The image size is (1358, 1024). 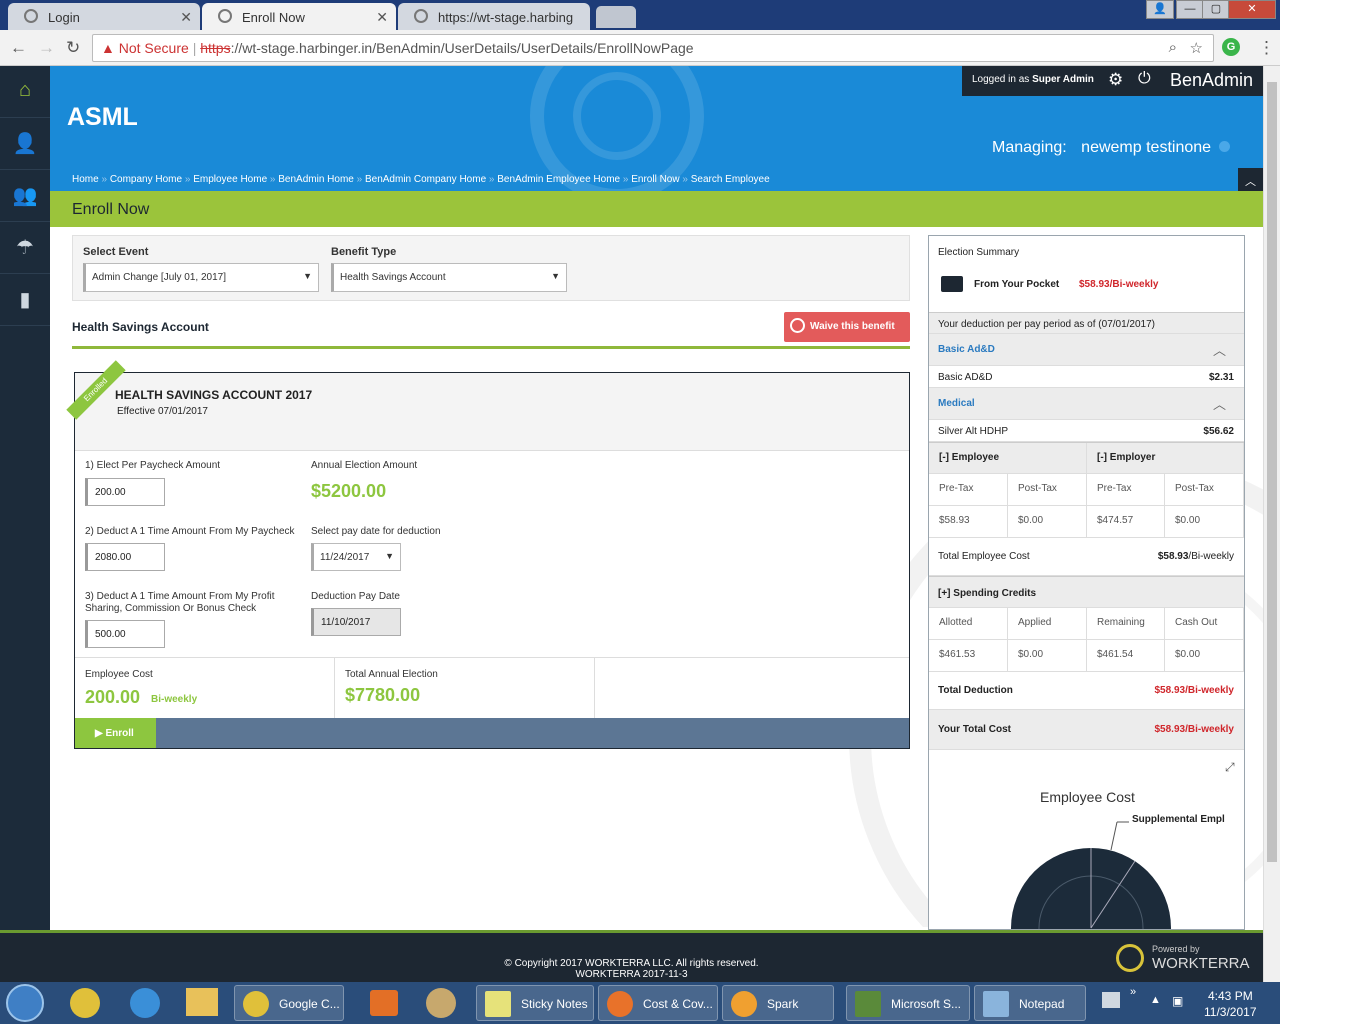 I want to click on q3-label-line1: 3) Deduct A 1 Time Amount From My Profit, so click(x=180, y=596).